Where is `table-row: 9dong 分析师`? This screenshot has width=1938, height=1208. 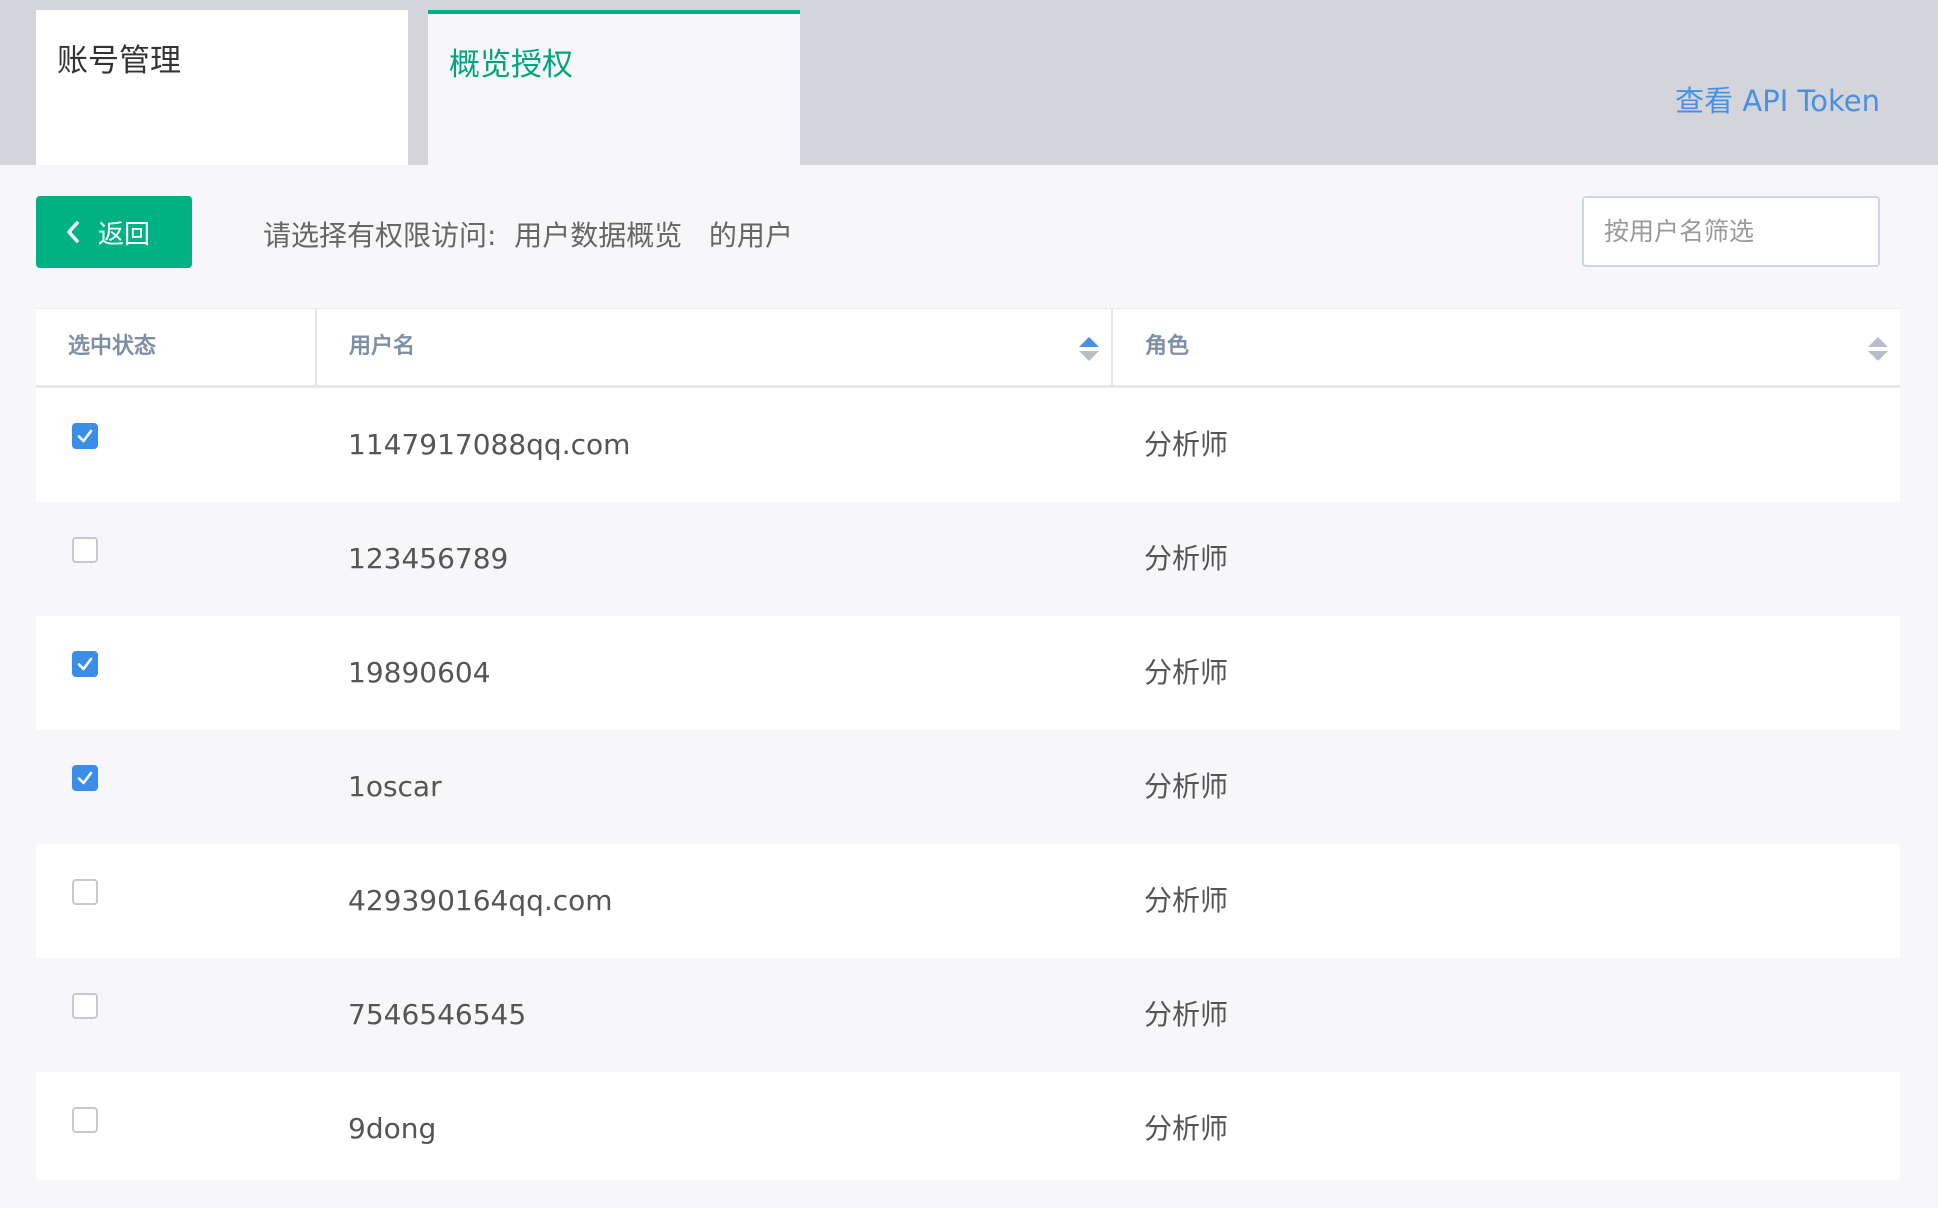
table-row: 9dong 分析师 is located at coordinates (968, 1129).